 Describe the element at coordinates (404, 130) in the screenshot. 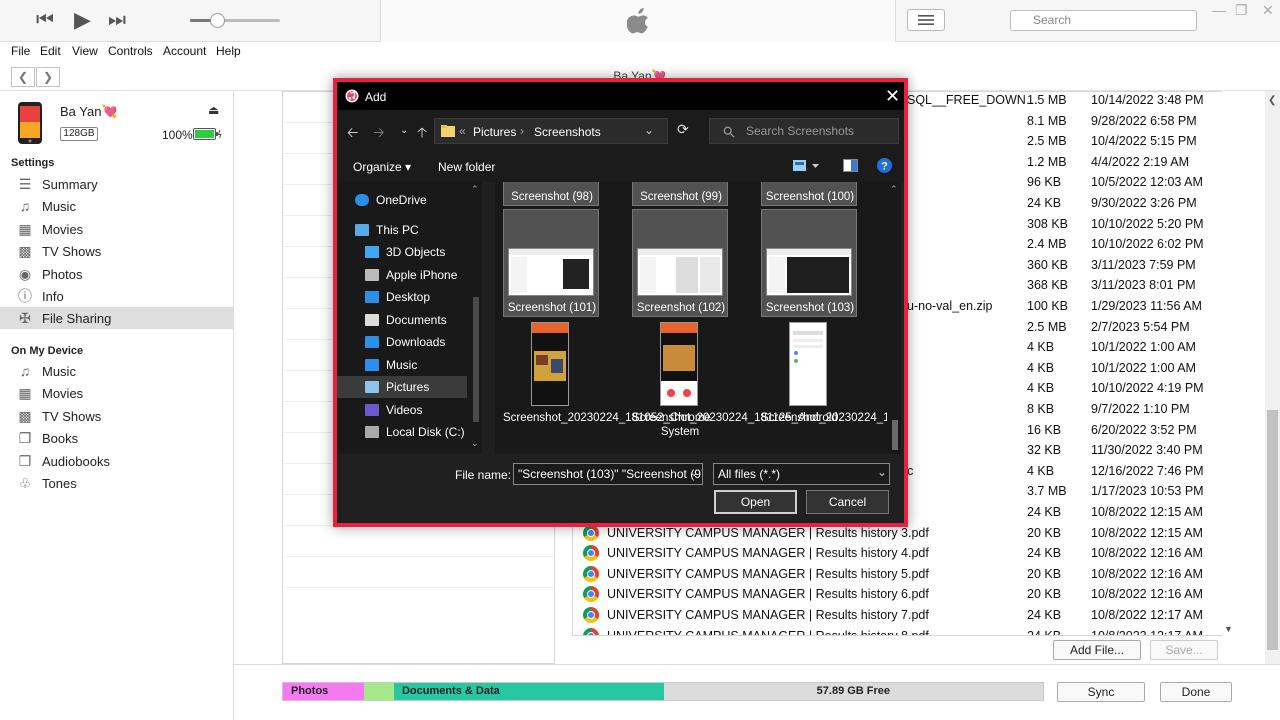

I see `recent-dropdown-icon: ⌄` at that location.